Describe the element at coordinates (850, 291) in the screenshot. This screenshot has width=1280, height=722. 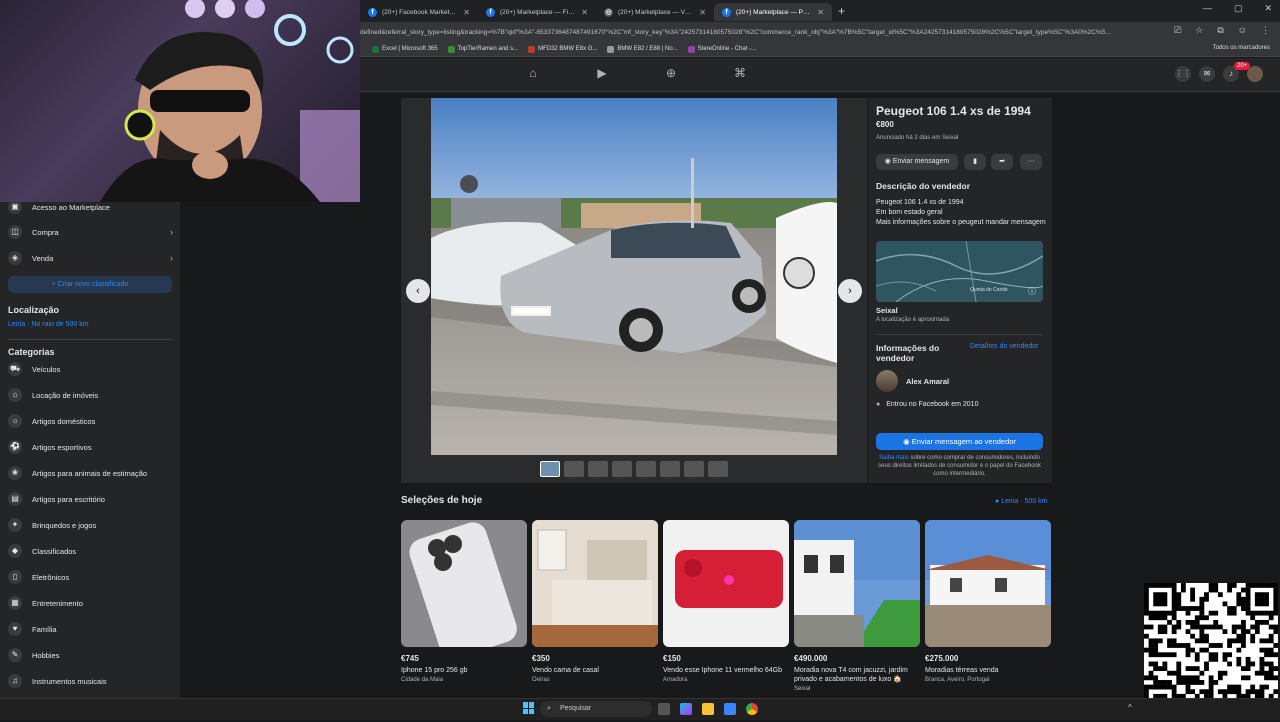
I see `next-photo-button: ›` at that location.